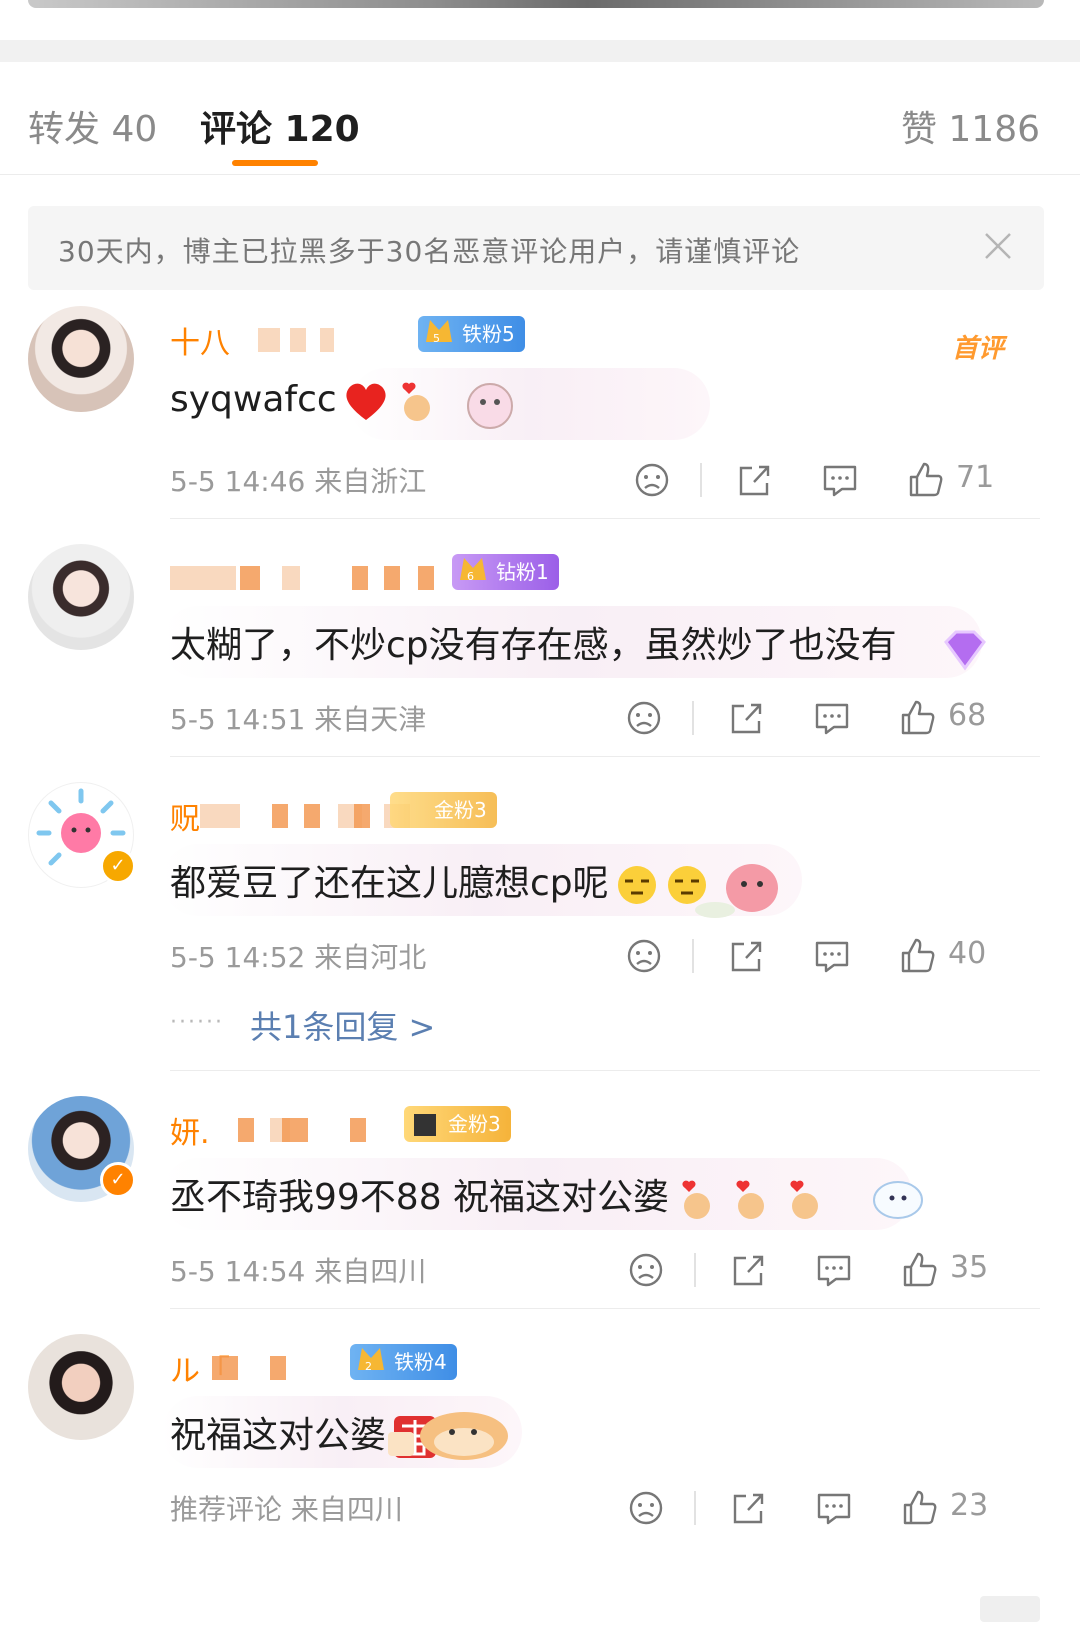  I want to click on view-replies-link: 共1条回复 >, so click(342, 1025).